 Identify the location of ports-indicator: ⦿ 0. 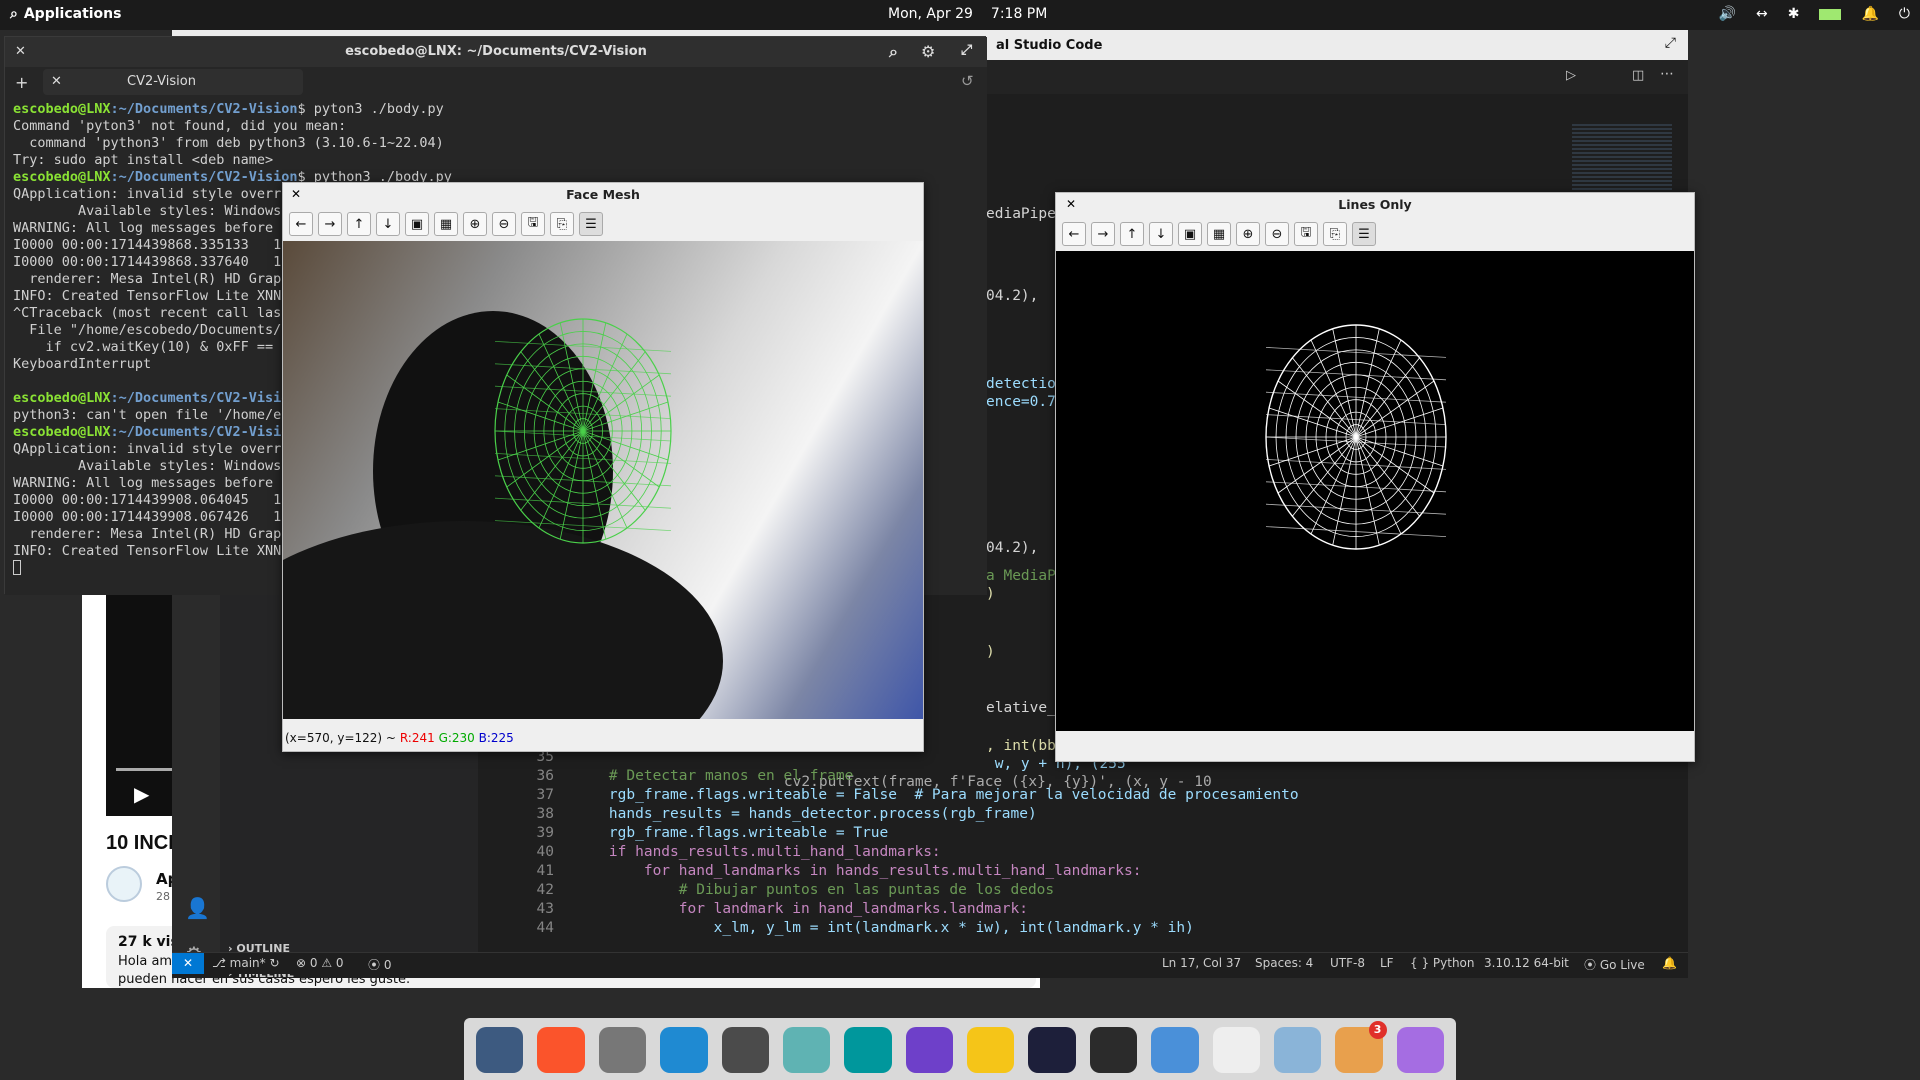
(379, 964).